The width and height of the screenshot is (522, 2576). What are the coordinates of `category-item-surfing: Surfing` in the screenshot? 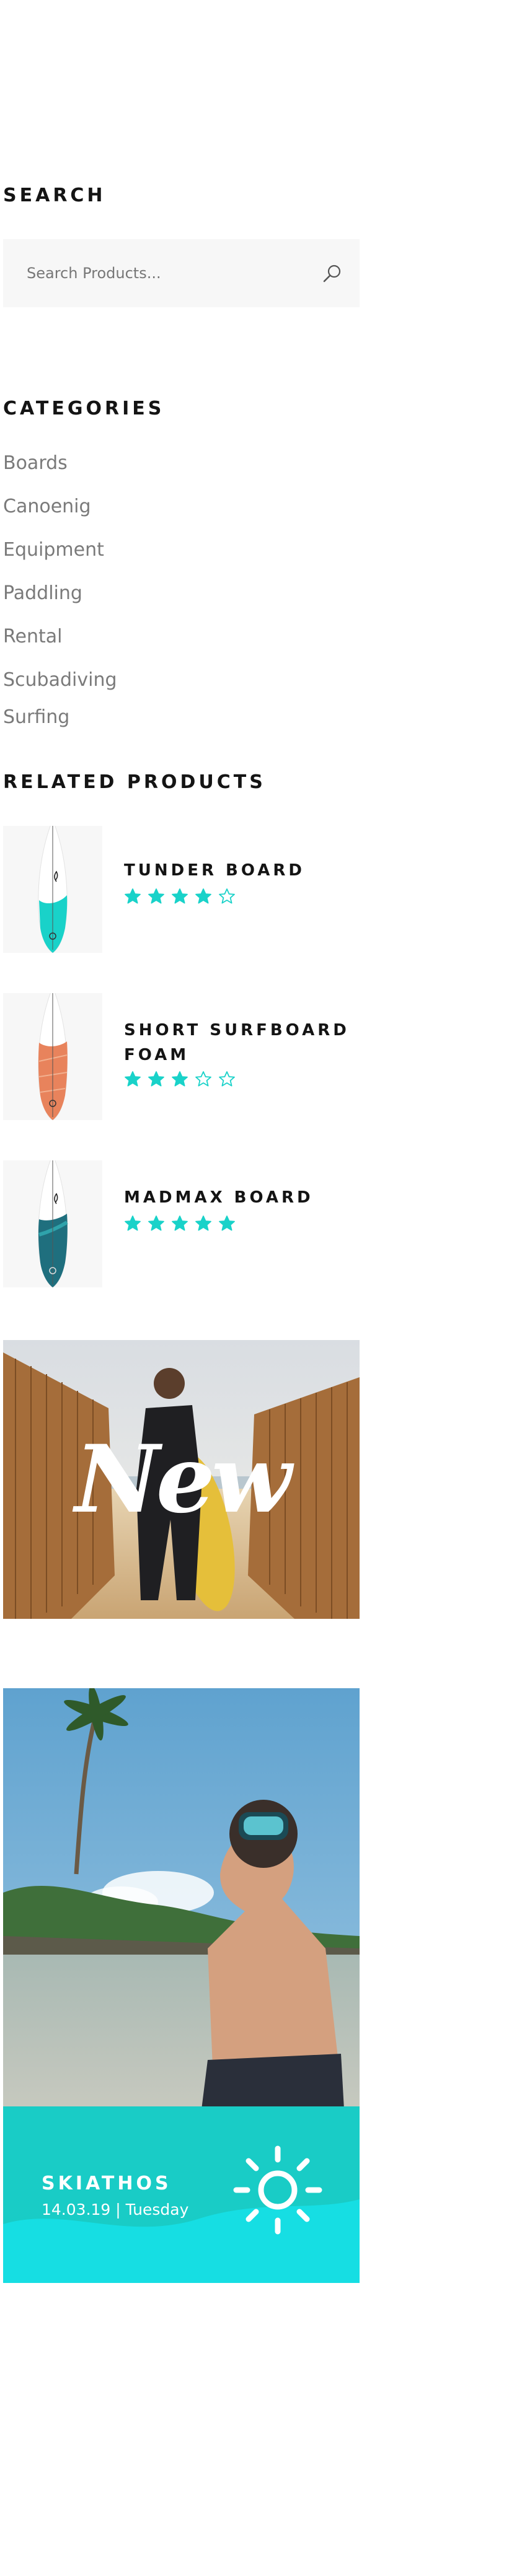 It's located at (36, 717).